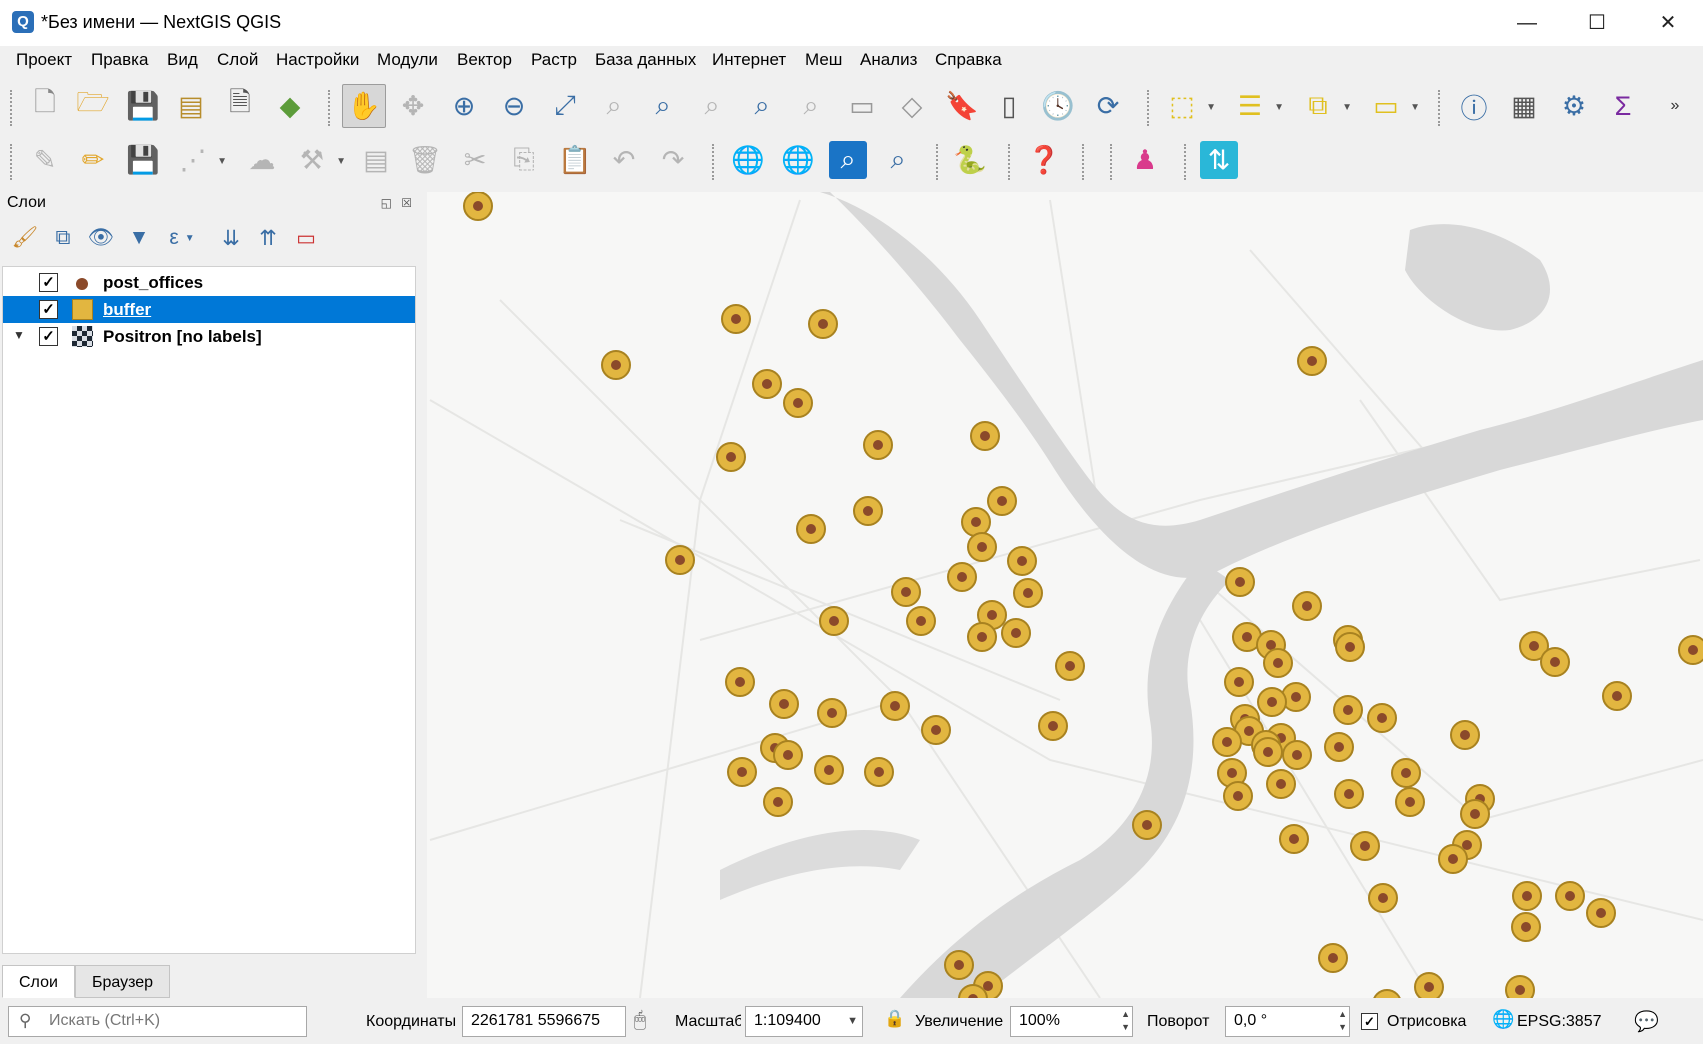 The image size is (1703, 1044). What do you see at coordinates (25, 238) in the screenshot?
I see `open-styling-icon: 🖌` at bounding box center [25, 238].